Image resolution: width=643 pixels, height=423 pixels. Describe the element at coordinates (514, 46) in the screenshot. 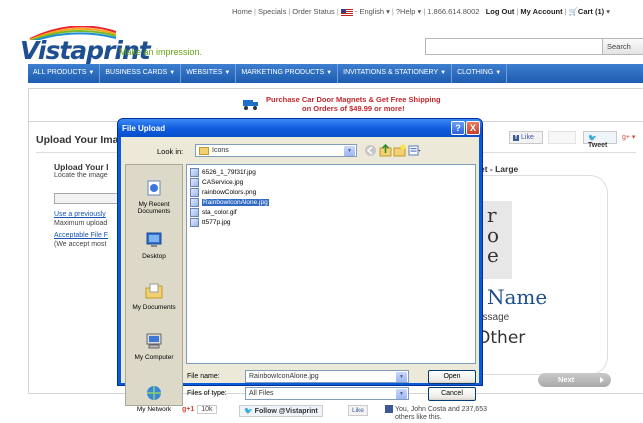

I see `search-input` at that location.